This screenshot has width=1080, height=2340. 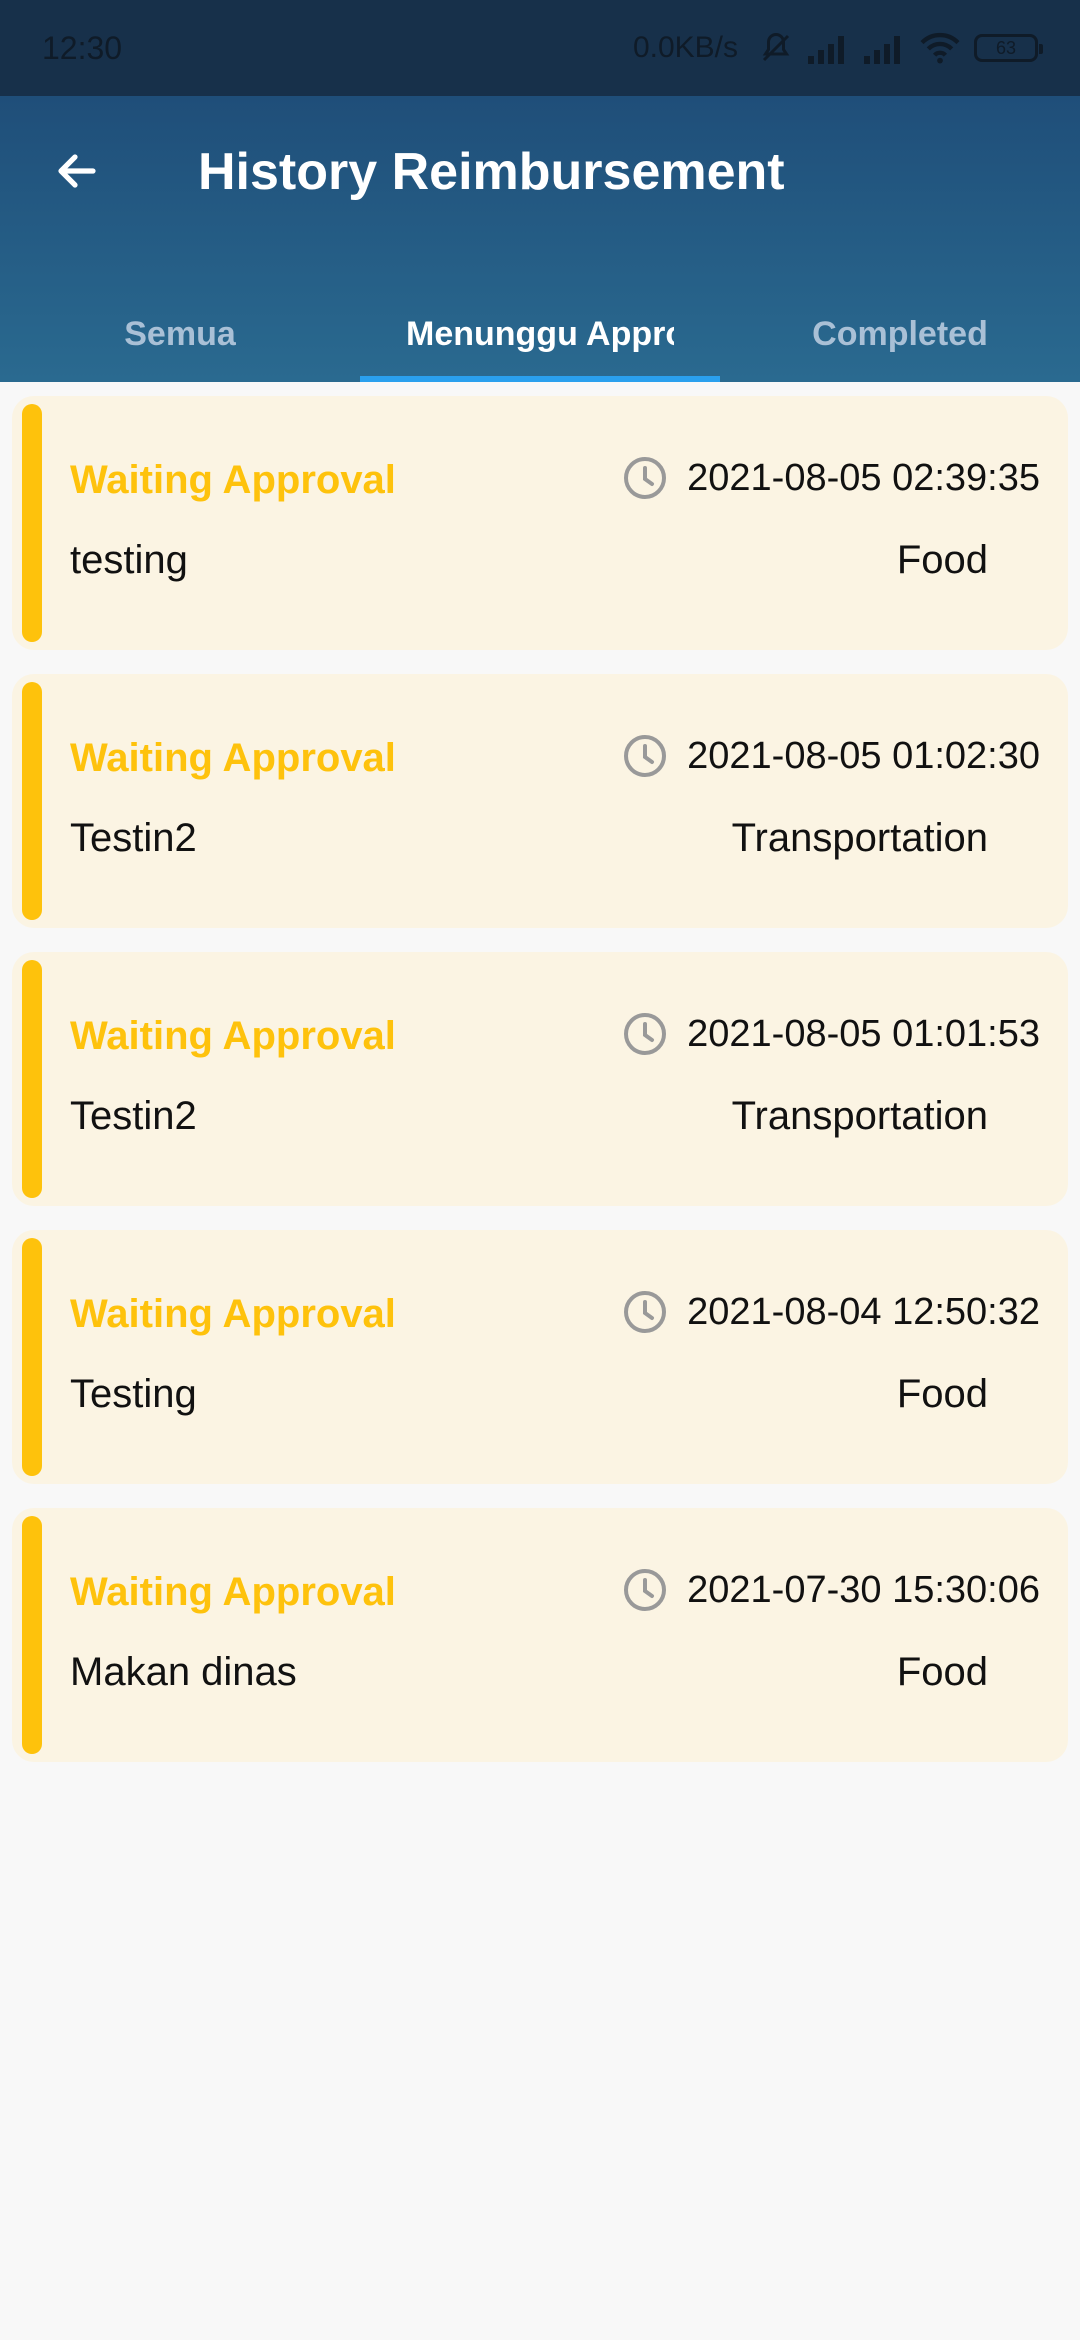 I want to click on timestamp: 2021-08-05 02:39:35, so click(x=830, y=478).